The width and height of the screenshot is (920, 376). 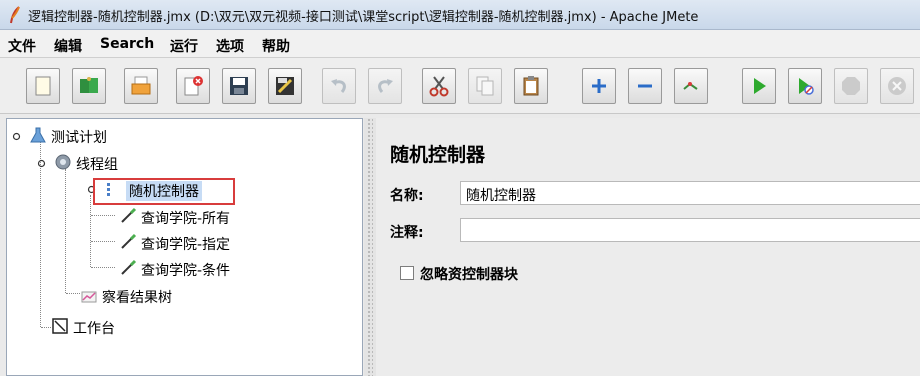 What do you see at coordinates (127, 44) in the screenshot?
I see `menu-search: Search` at bounding box center [127, 44].